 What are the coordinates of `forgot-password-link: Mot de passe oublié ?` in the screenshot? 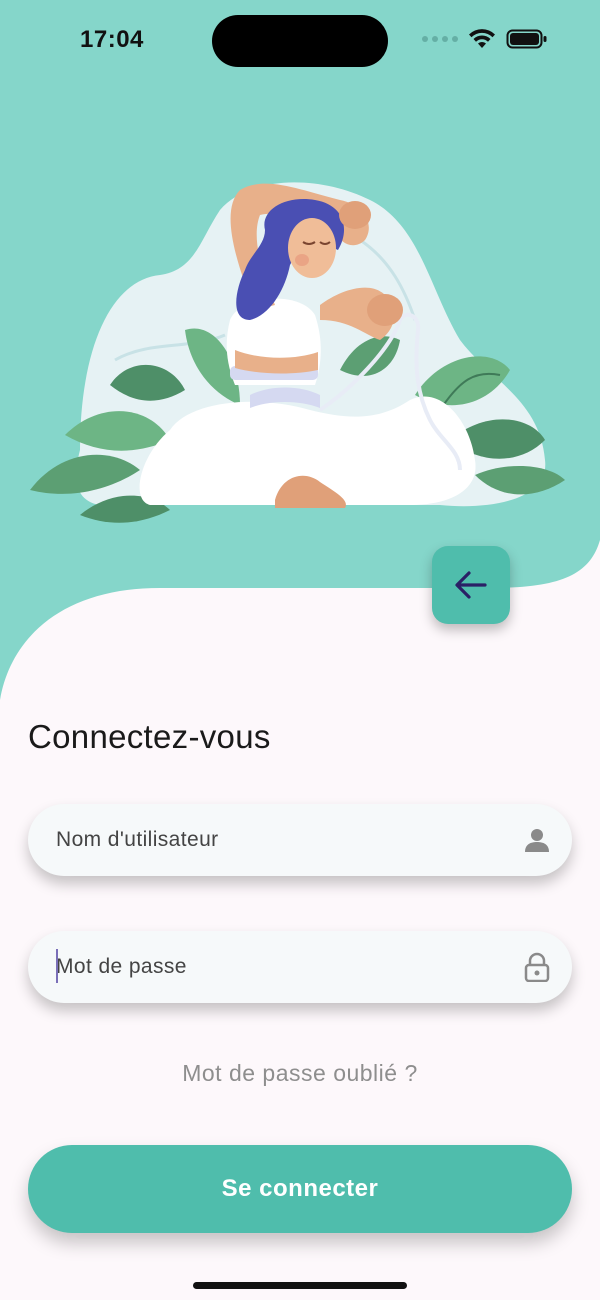 It's located at (300, 1073).